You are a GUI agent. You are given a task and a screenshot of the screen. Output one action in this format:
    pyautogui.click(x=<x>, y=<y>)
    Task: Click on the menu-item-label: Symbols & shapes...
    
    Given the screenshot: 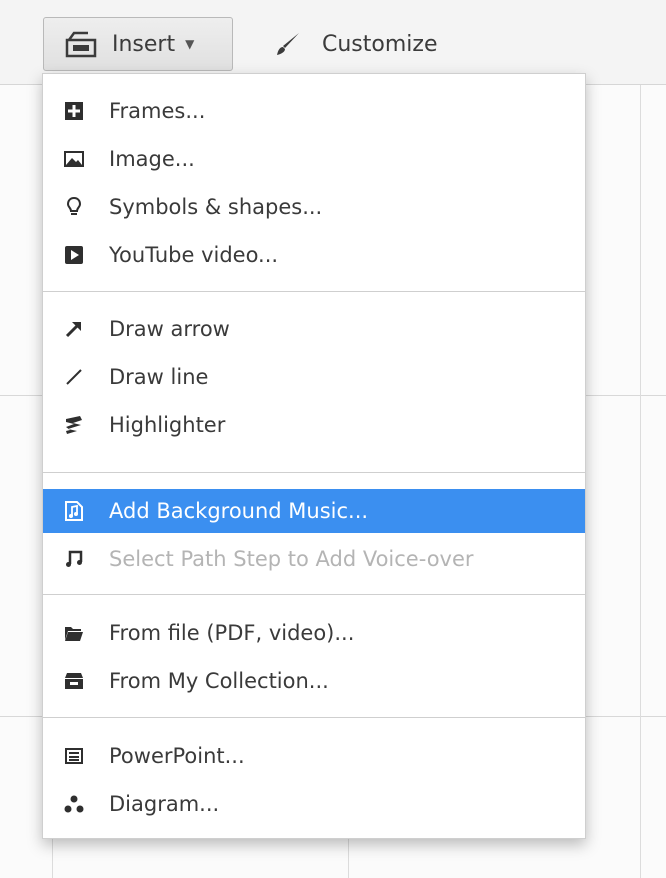 What is the action you would take?
    pyautogui.click(x=216, y=207)
    